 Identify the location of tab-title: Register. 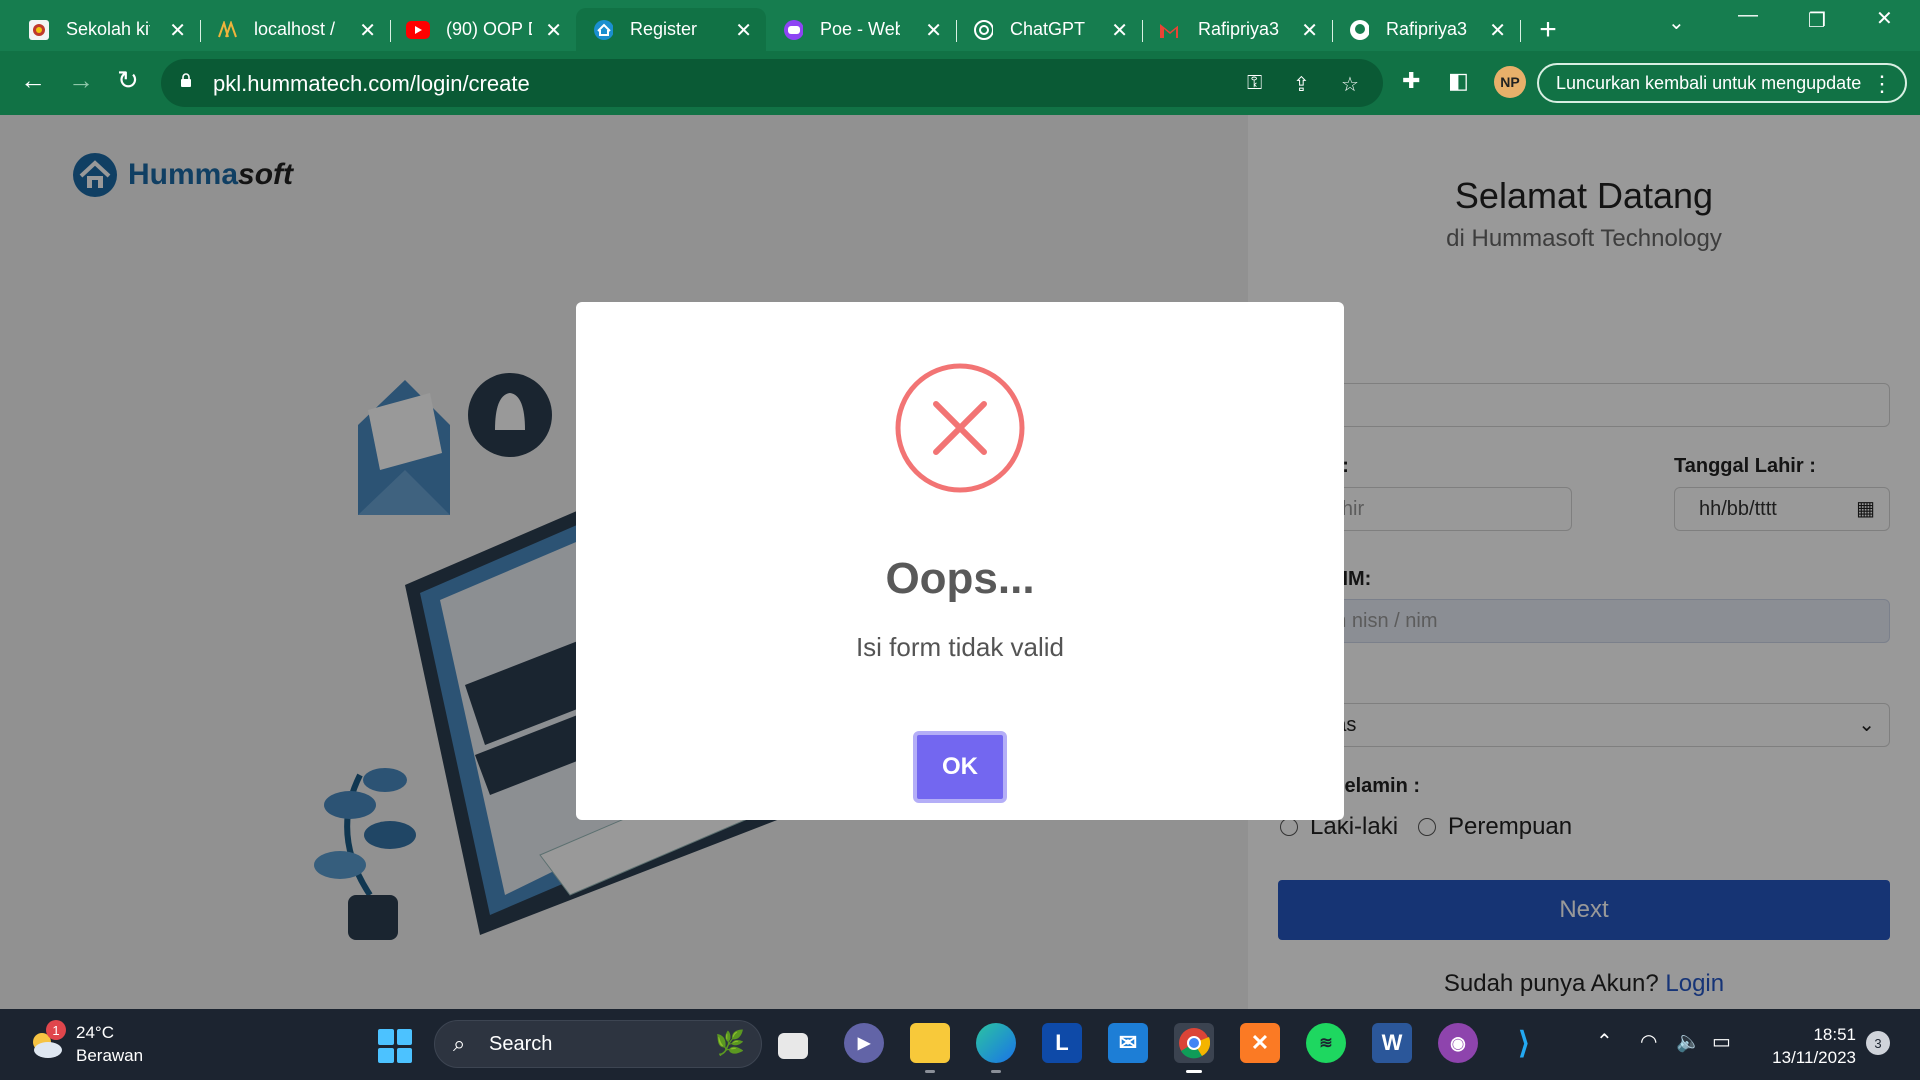
(664, 29).